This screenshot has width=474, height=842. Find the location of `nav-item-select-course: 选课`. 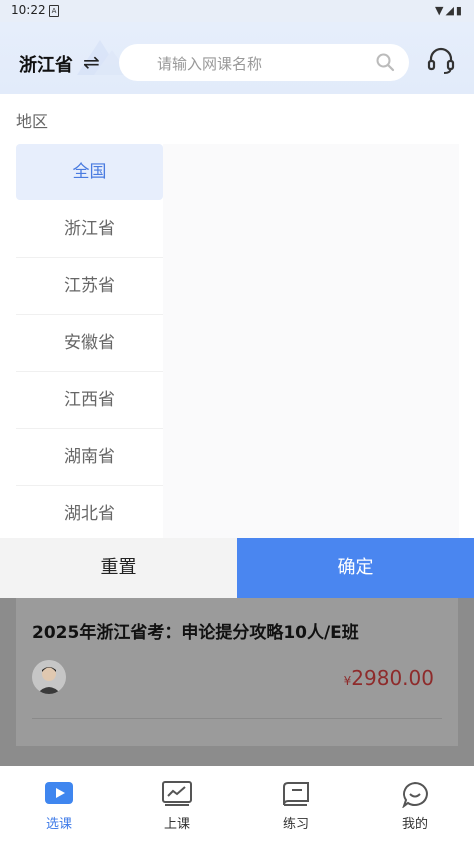

nav-item-select-course: 选课 is located at coordinates (59, 804).